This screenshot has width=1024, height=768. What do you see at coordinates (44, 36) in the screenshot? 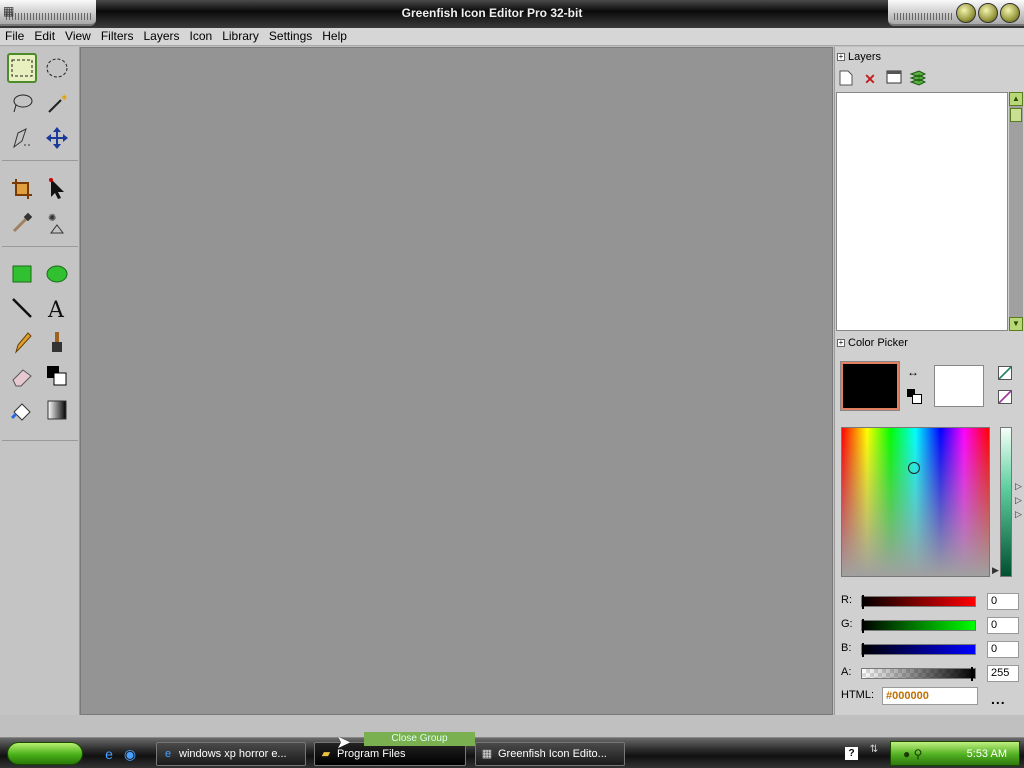
I see `menu-edit: Edit` at bounding box center [44, 36].